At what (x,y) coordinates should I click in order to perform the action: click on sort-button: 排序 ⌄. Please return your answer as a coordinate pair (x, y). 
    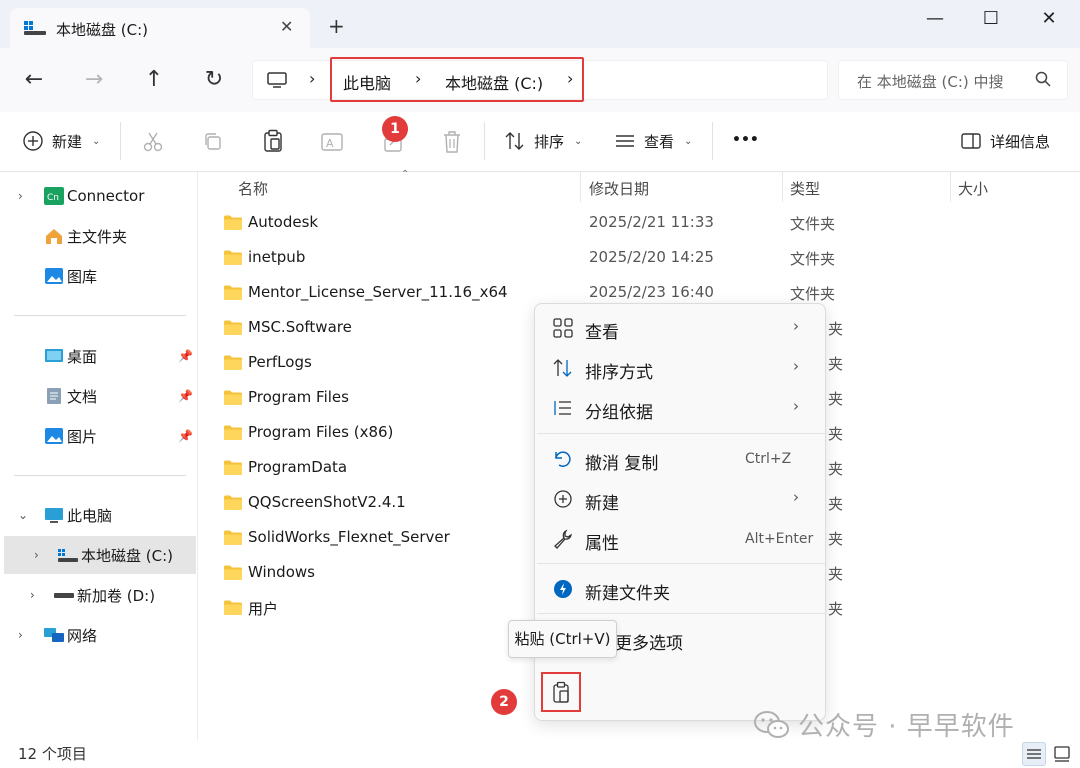
    Looking at the image, I should click on (543, 141).